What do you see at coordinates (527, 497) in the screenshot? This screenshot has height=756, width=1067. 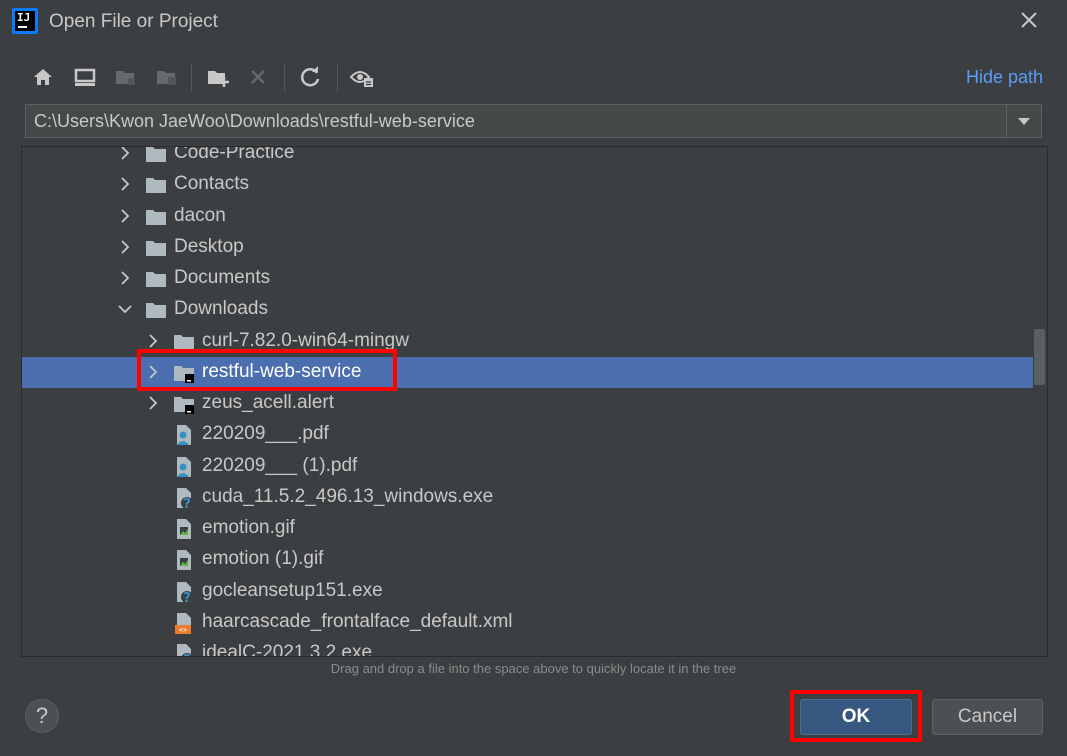 I see `tree-row: ? cuda_11.5.2_496.13_windows.exe` at bounding box center [527, 497].